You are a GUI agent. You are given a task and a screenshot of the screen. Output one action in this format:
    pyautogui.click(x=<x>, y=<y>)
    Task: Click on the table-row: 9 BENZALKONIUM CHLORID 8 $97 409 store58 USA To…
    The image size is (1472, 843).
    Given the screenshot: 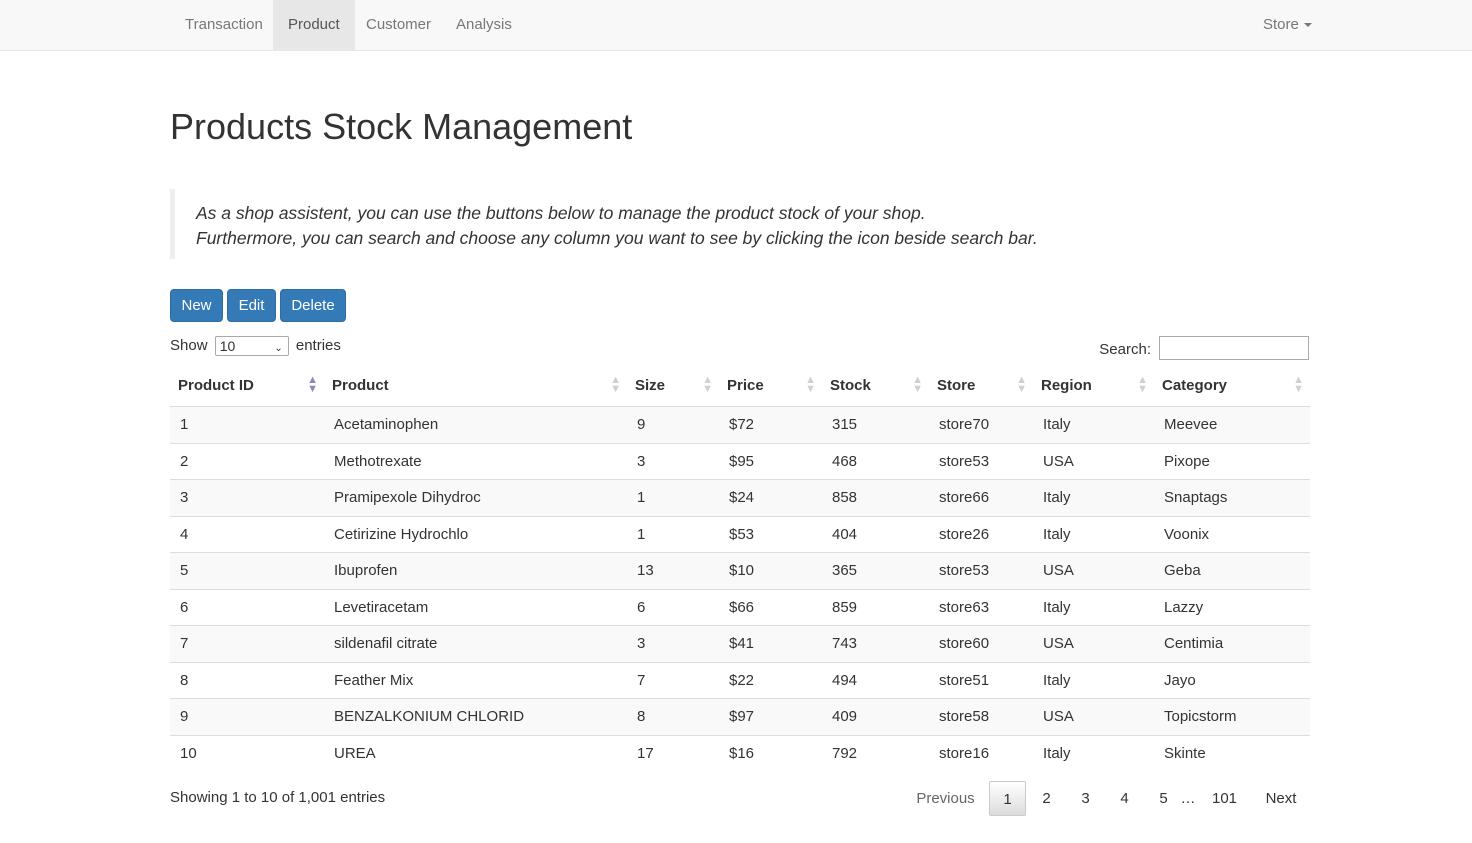 What is the action you would take?
    pyautogui.click(x=740, y=716)
    